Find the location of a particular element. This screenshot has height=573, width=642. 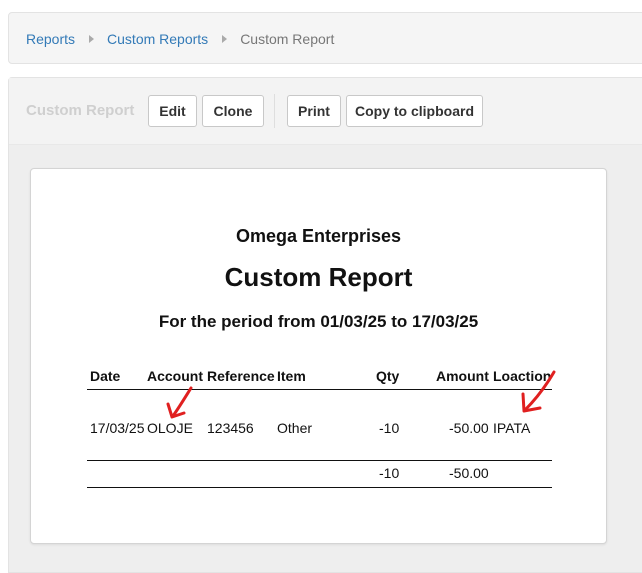

breadcrumb-custom-reports-link: Custom Reports is located at coordinates (157, 39).